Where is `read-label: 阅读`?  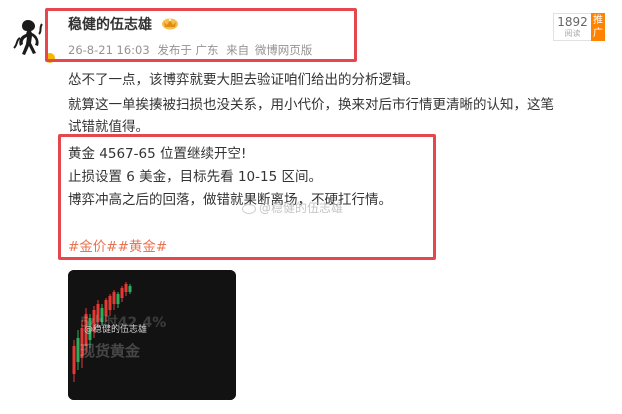 read-label: 阅读 is located at coordinates (572, 33).